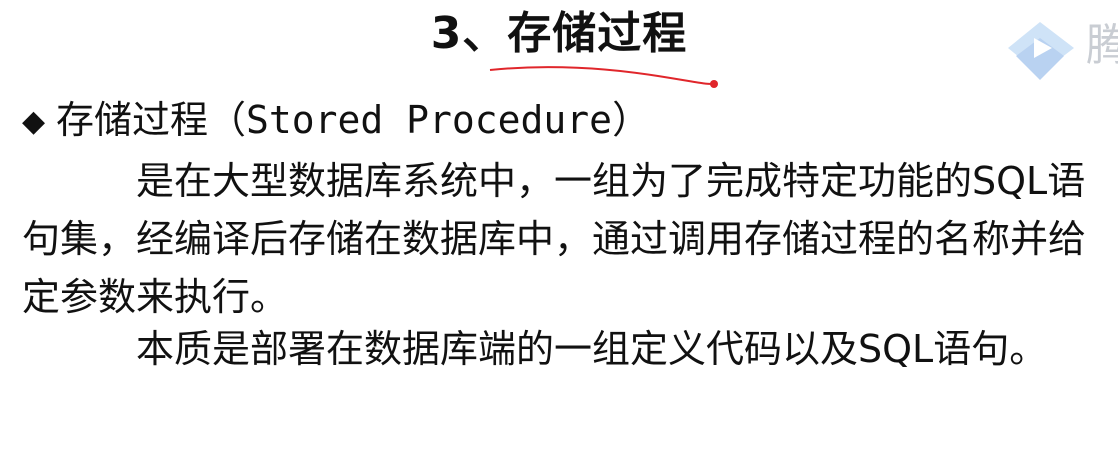  I want to click on paragraph-essence: 本质是部署在数据库端的一组定义代码以及SQL语句。, so click(592, 349).